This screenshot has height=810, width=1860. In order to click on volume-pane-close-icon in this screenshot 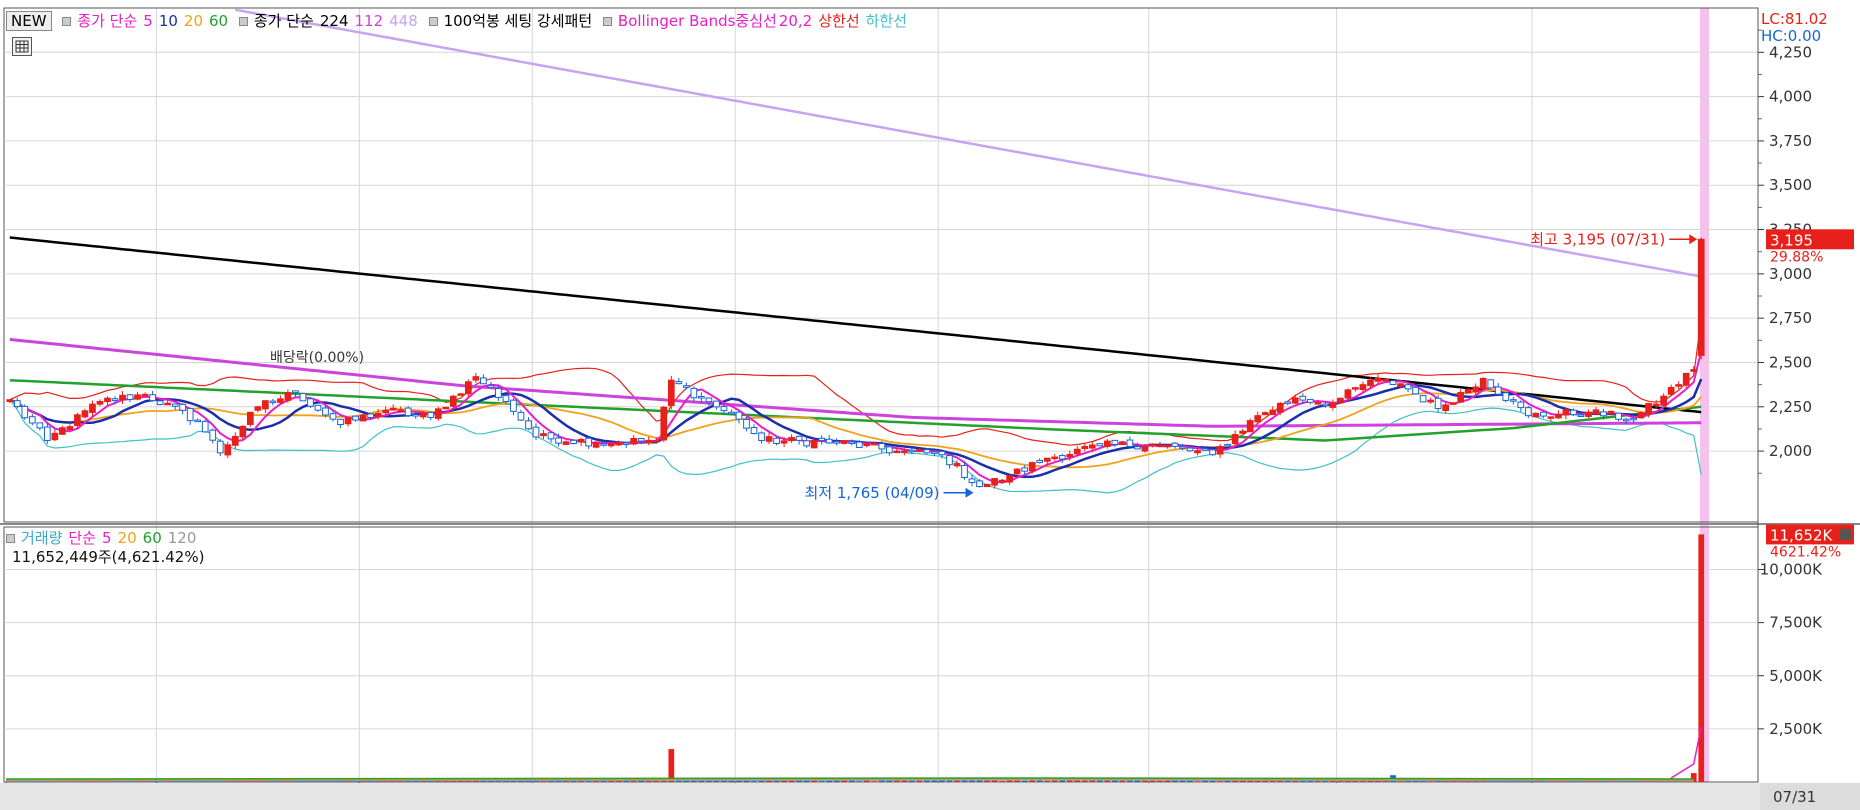, I will do `click(1845, 534)`.